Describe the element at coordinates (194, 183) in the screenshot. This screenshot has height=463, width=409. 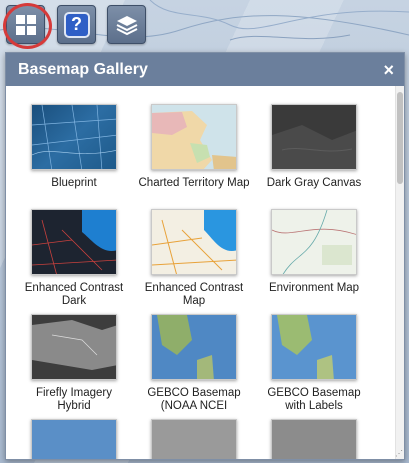
I see `basemap-tile-label: Charted Territory Map` at that location.